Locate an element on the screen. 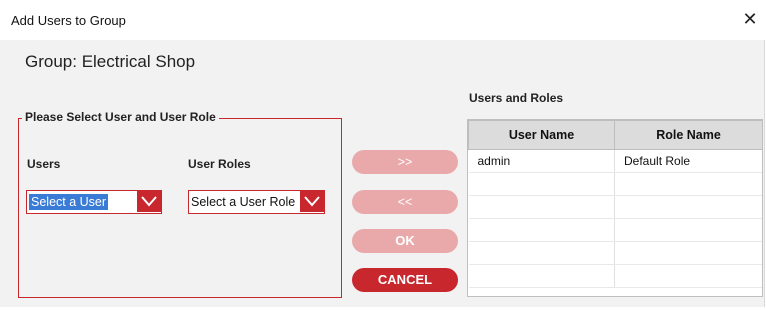 This screenshot has height=310, width=767. user-role-select: Select a User Role is located at coordinates (256, 202).